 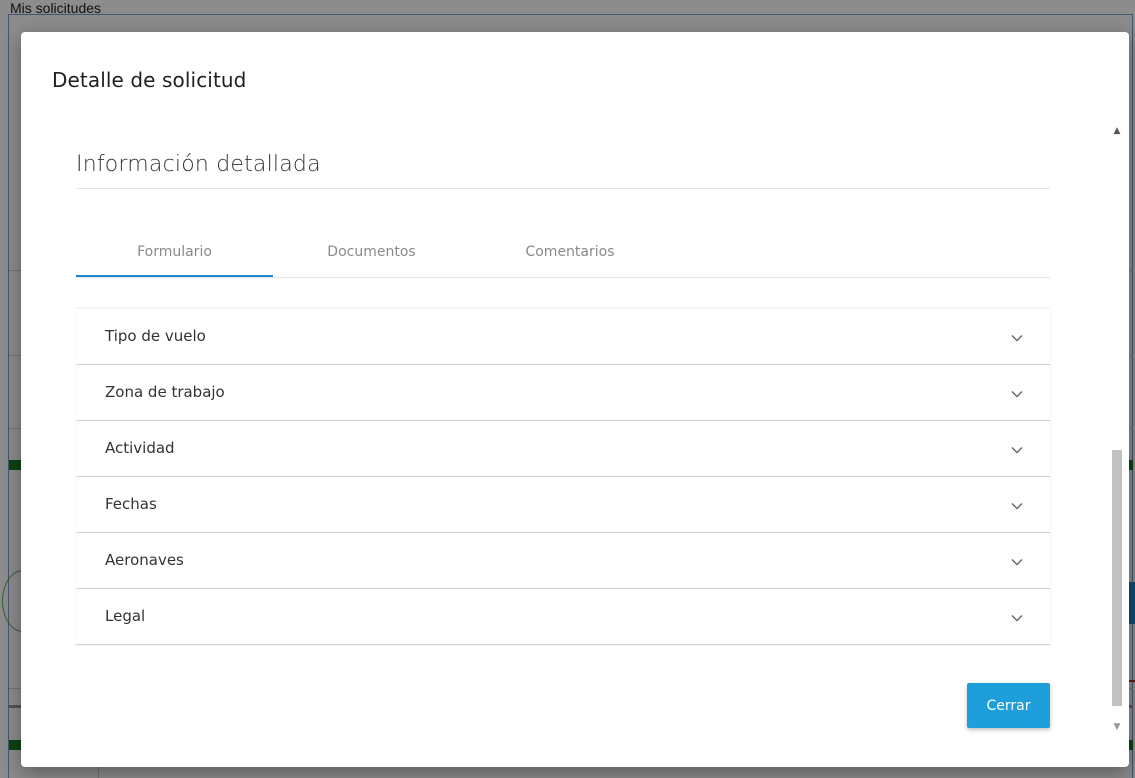 I want to click on accordion-item-label: Legal, so click(x=125, y=616).